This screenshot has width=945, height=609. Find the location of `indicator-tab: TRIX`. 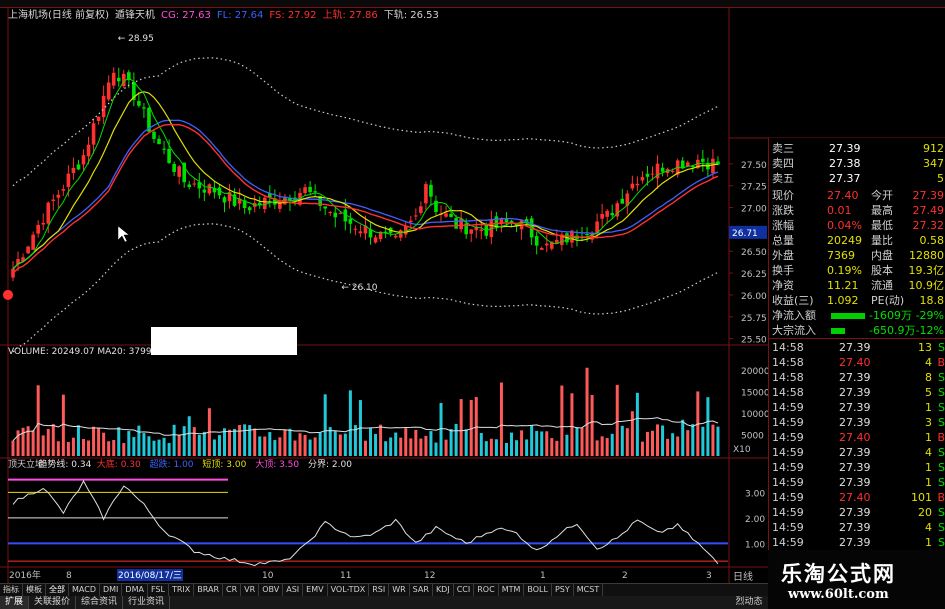

indicator-tab: TRIX is located at coordinates (182, 590).